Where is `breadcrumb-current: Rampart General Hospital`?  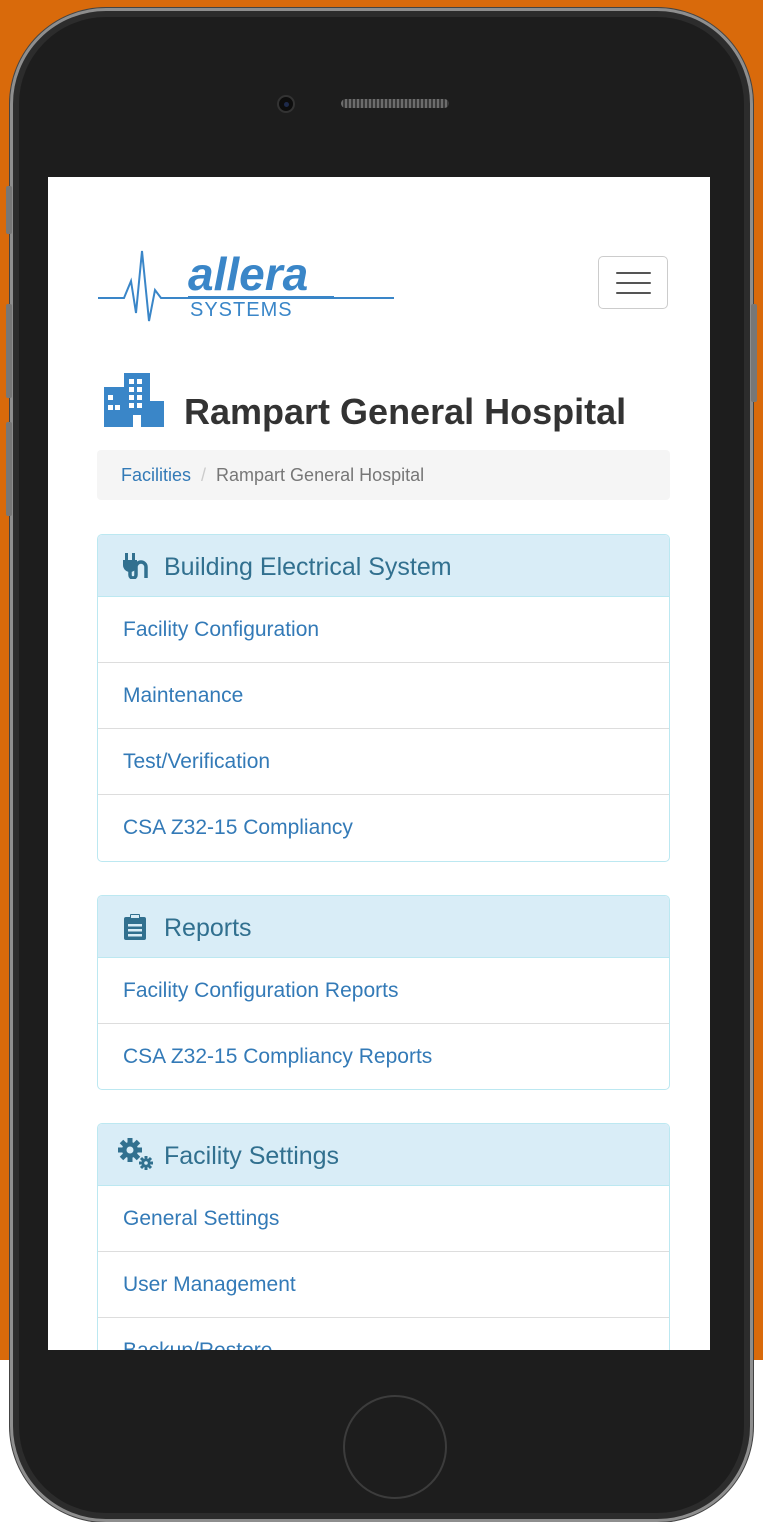 breadcrumb-current: Rampart General Hospital is located at coordinates (320, 475).